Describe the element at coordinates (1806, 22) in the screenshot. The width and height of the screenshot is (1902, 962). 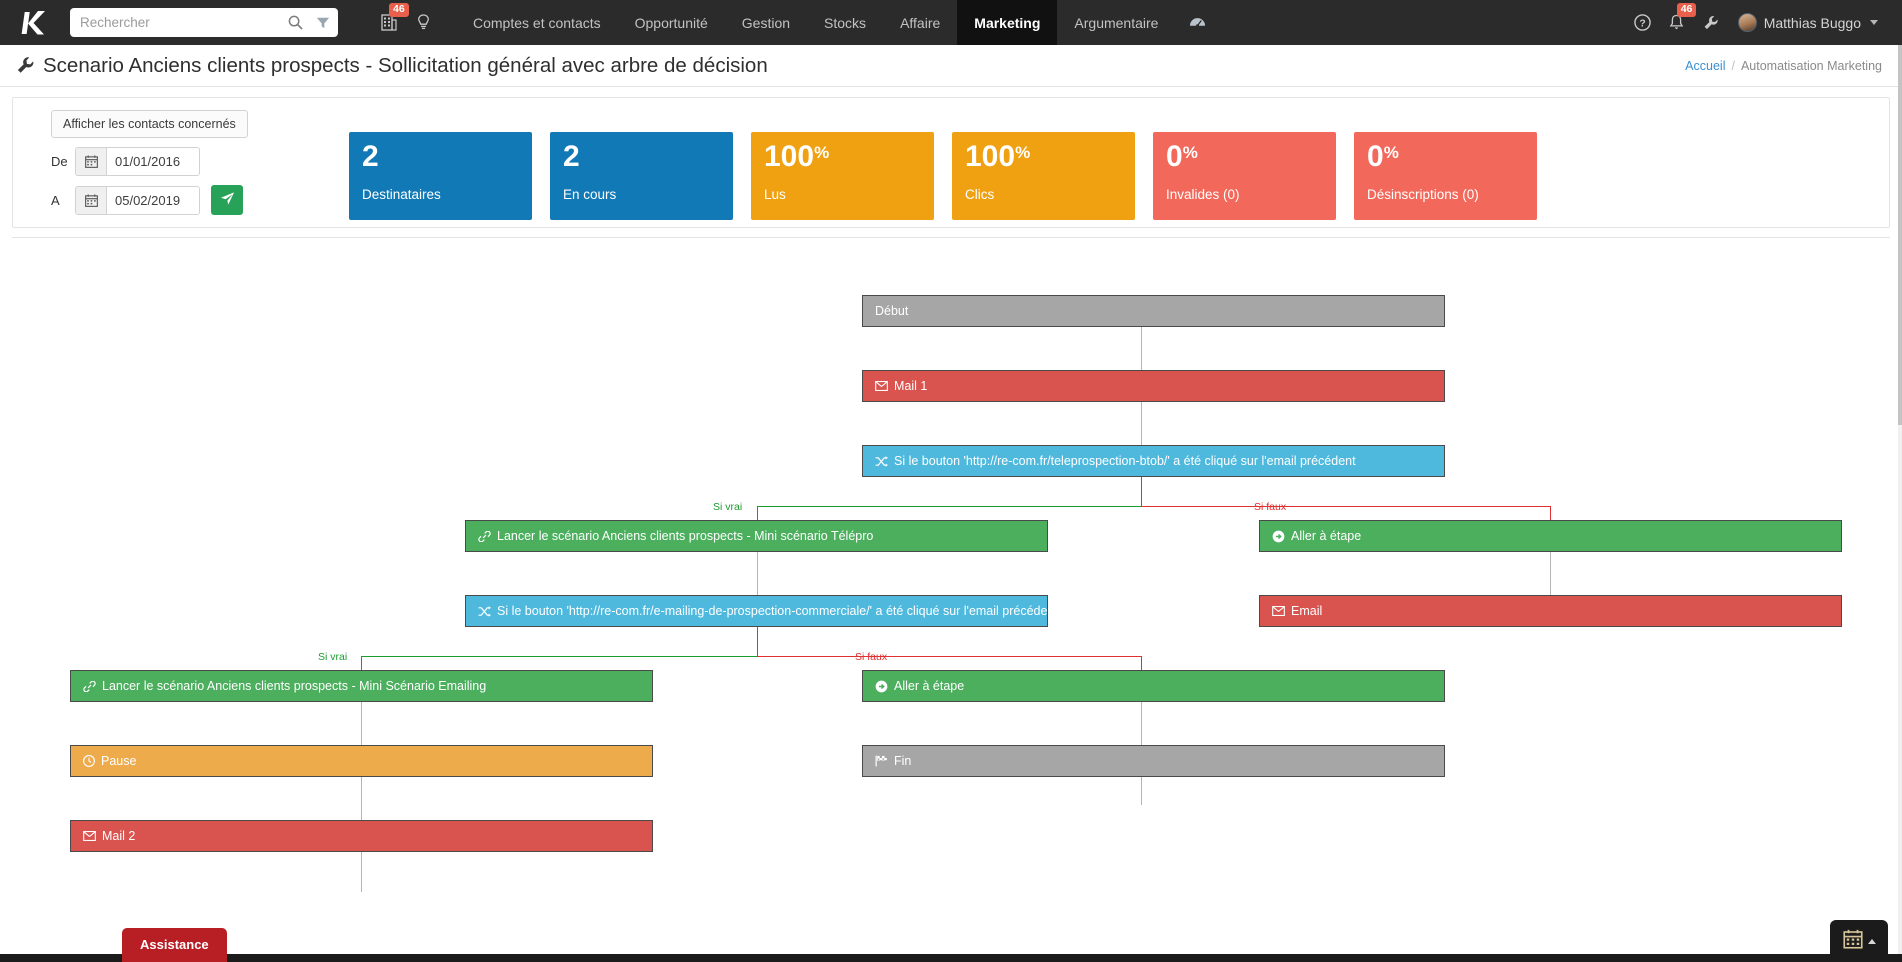
I see `user-menu: Matthias Buggo` at that location.